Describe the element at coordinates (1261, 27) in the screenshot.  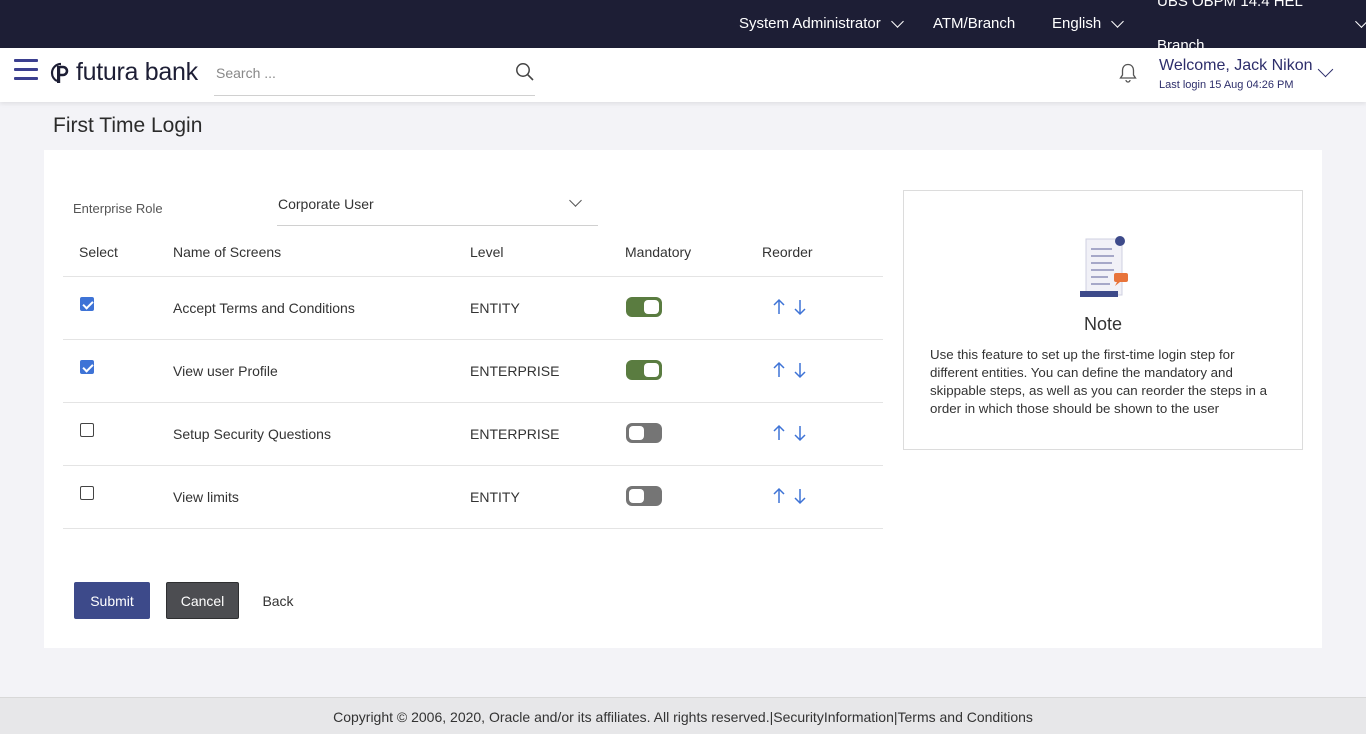
I see `branch-dropdown: UBS OBPM 14.4 HEL Branch` at that location.